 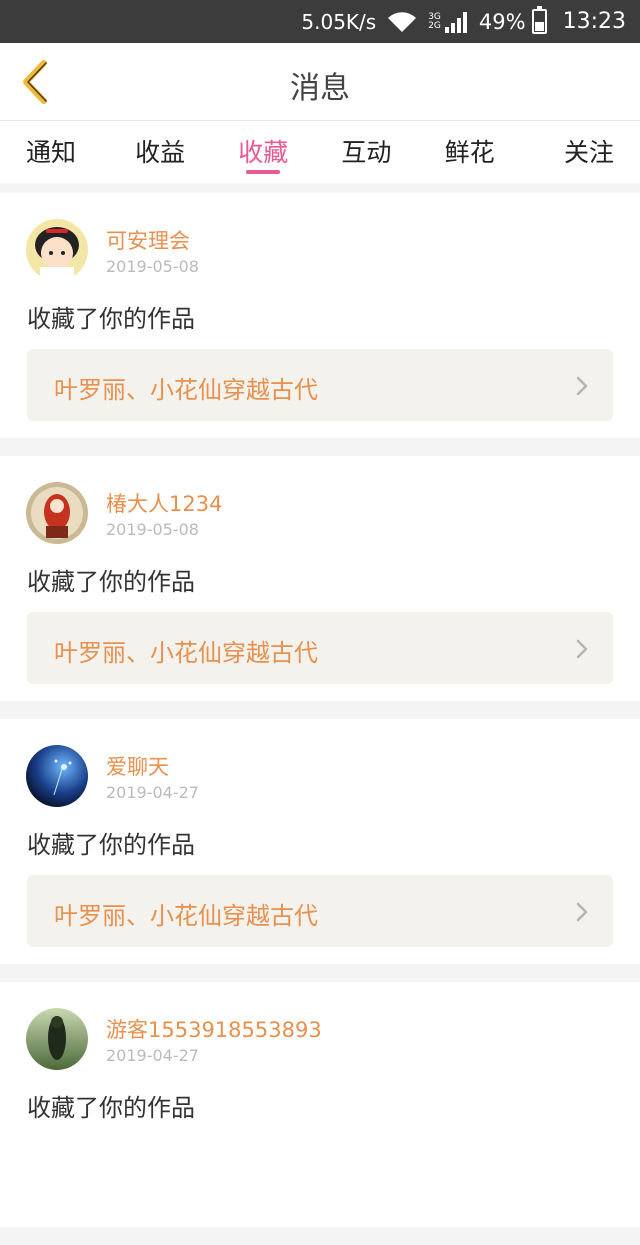 What do you see at coordinates (137, 766) in the screenshot?
I see `user-name: 爱聊天` at bounding box center [137, 766].